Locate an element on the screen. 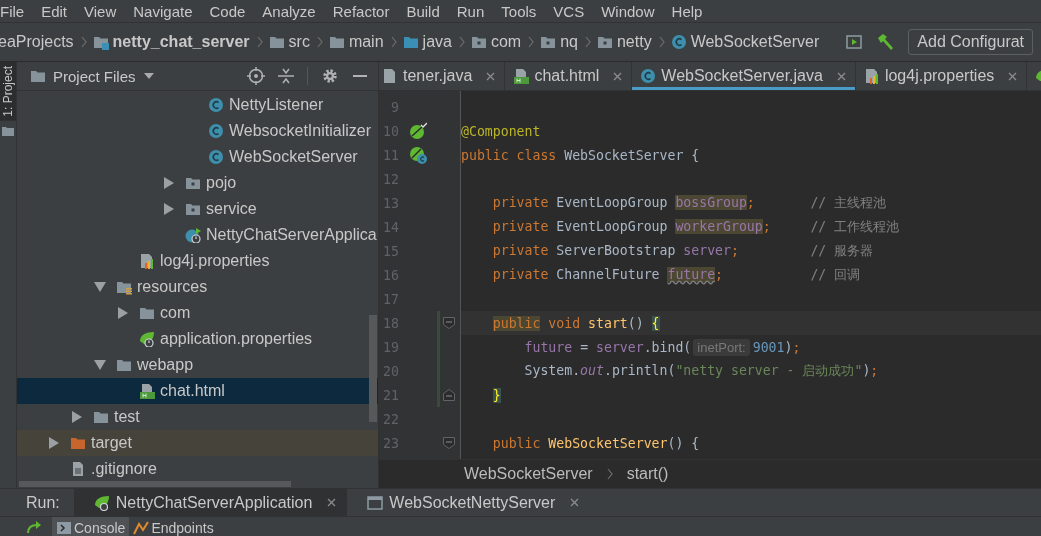 This screenshot has height=536, width=1041. menu-item: Build is located at coordinates (422, 11).